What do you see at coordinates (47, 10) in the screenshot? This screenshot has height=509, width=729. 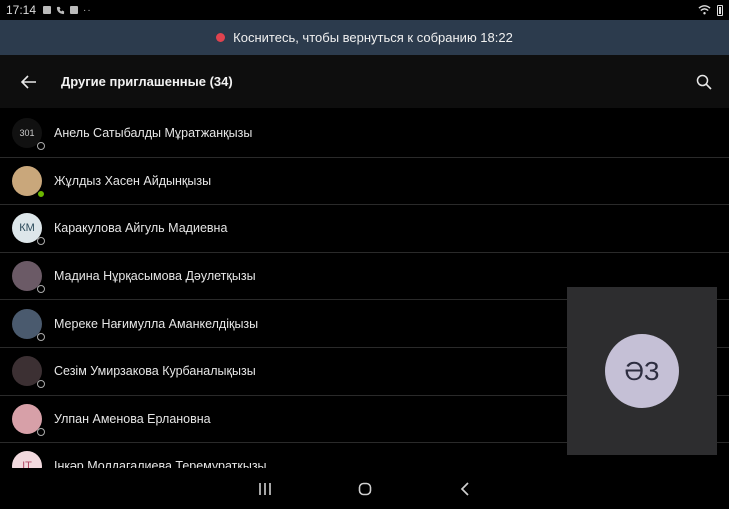 I see `gallery-icon` at bounding box center [47, 10].